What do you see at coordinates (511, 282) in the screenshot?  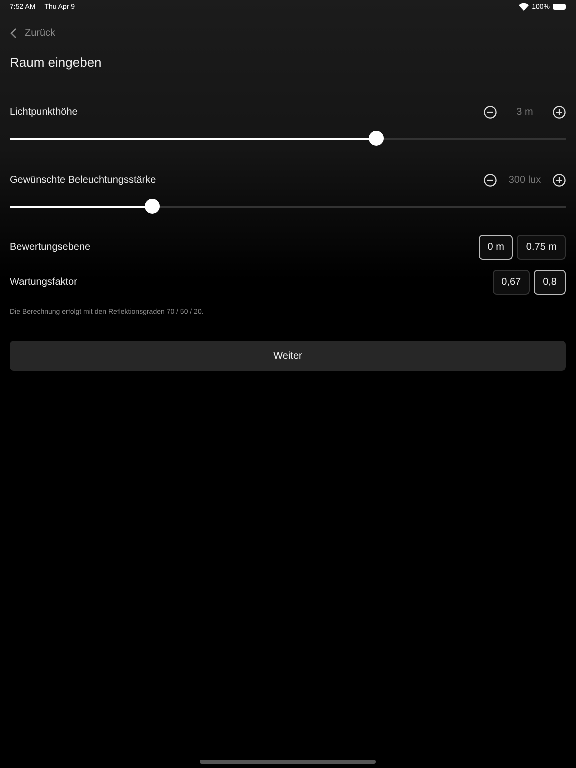 I see `option-button: 0,67` at bounding box center [511, 282].